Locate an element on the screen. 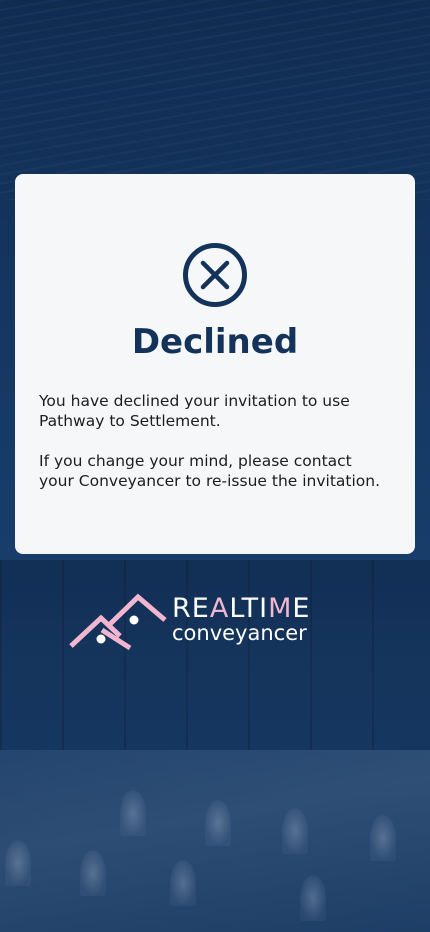  modal-title: Declined is located at coordinates (215, 342).